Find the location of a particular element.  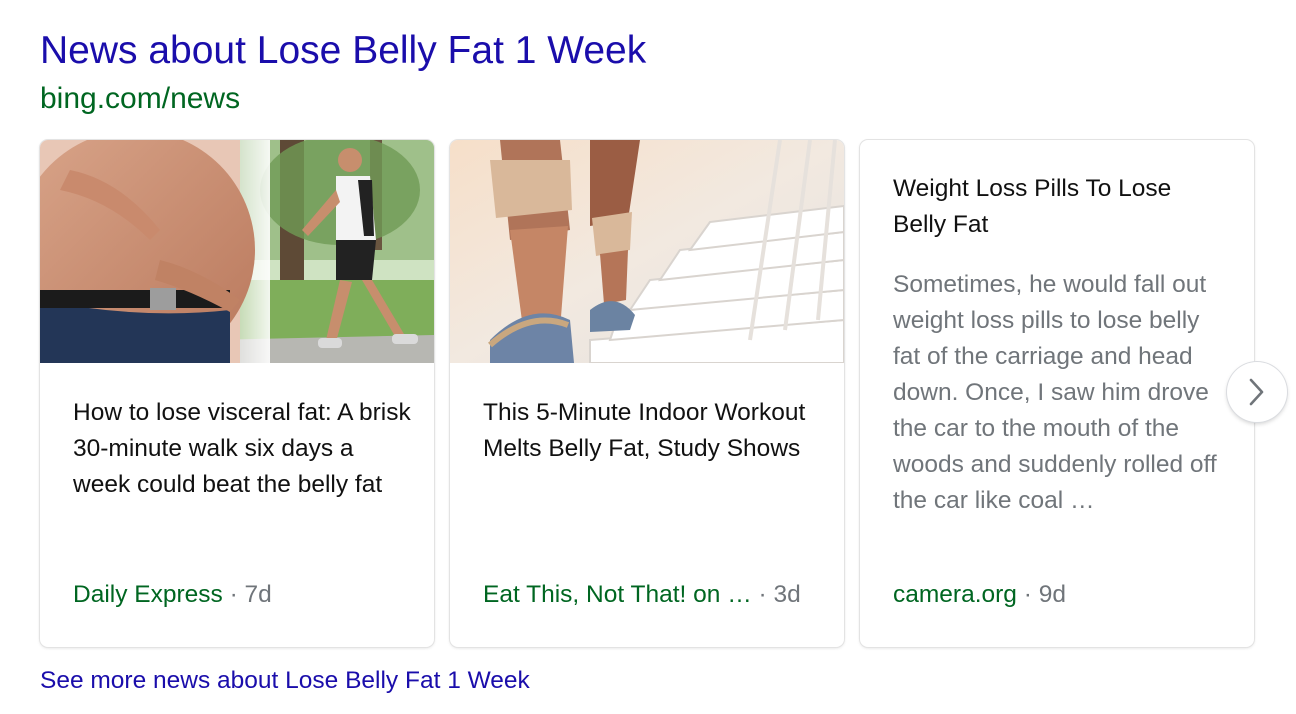

card-1-meta: Daily Express · 7d is located at coordinates (172, 595).